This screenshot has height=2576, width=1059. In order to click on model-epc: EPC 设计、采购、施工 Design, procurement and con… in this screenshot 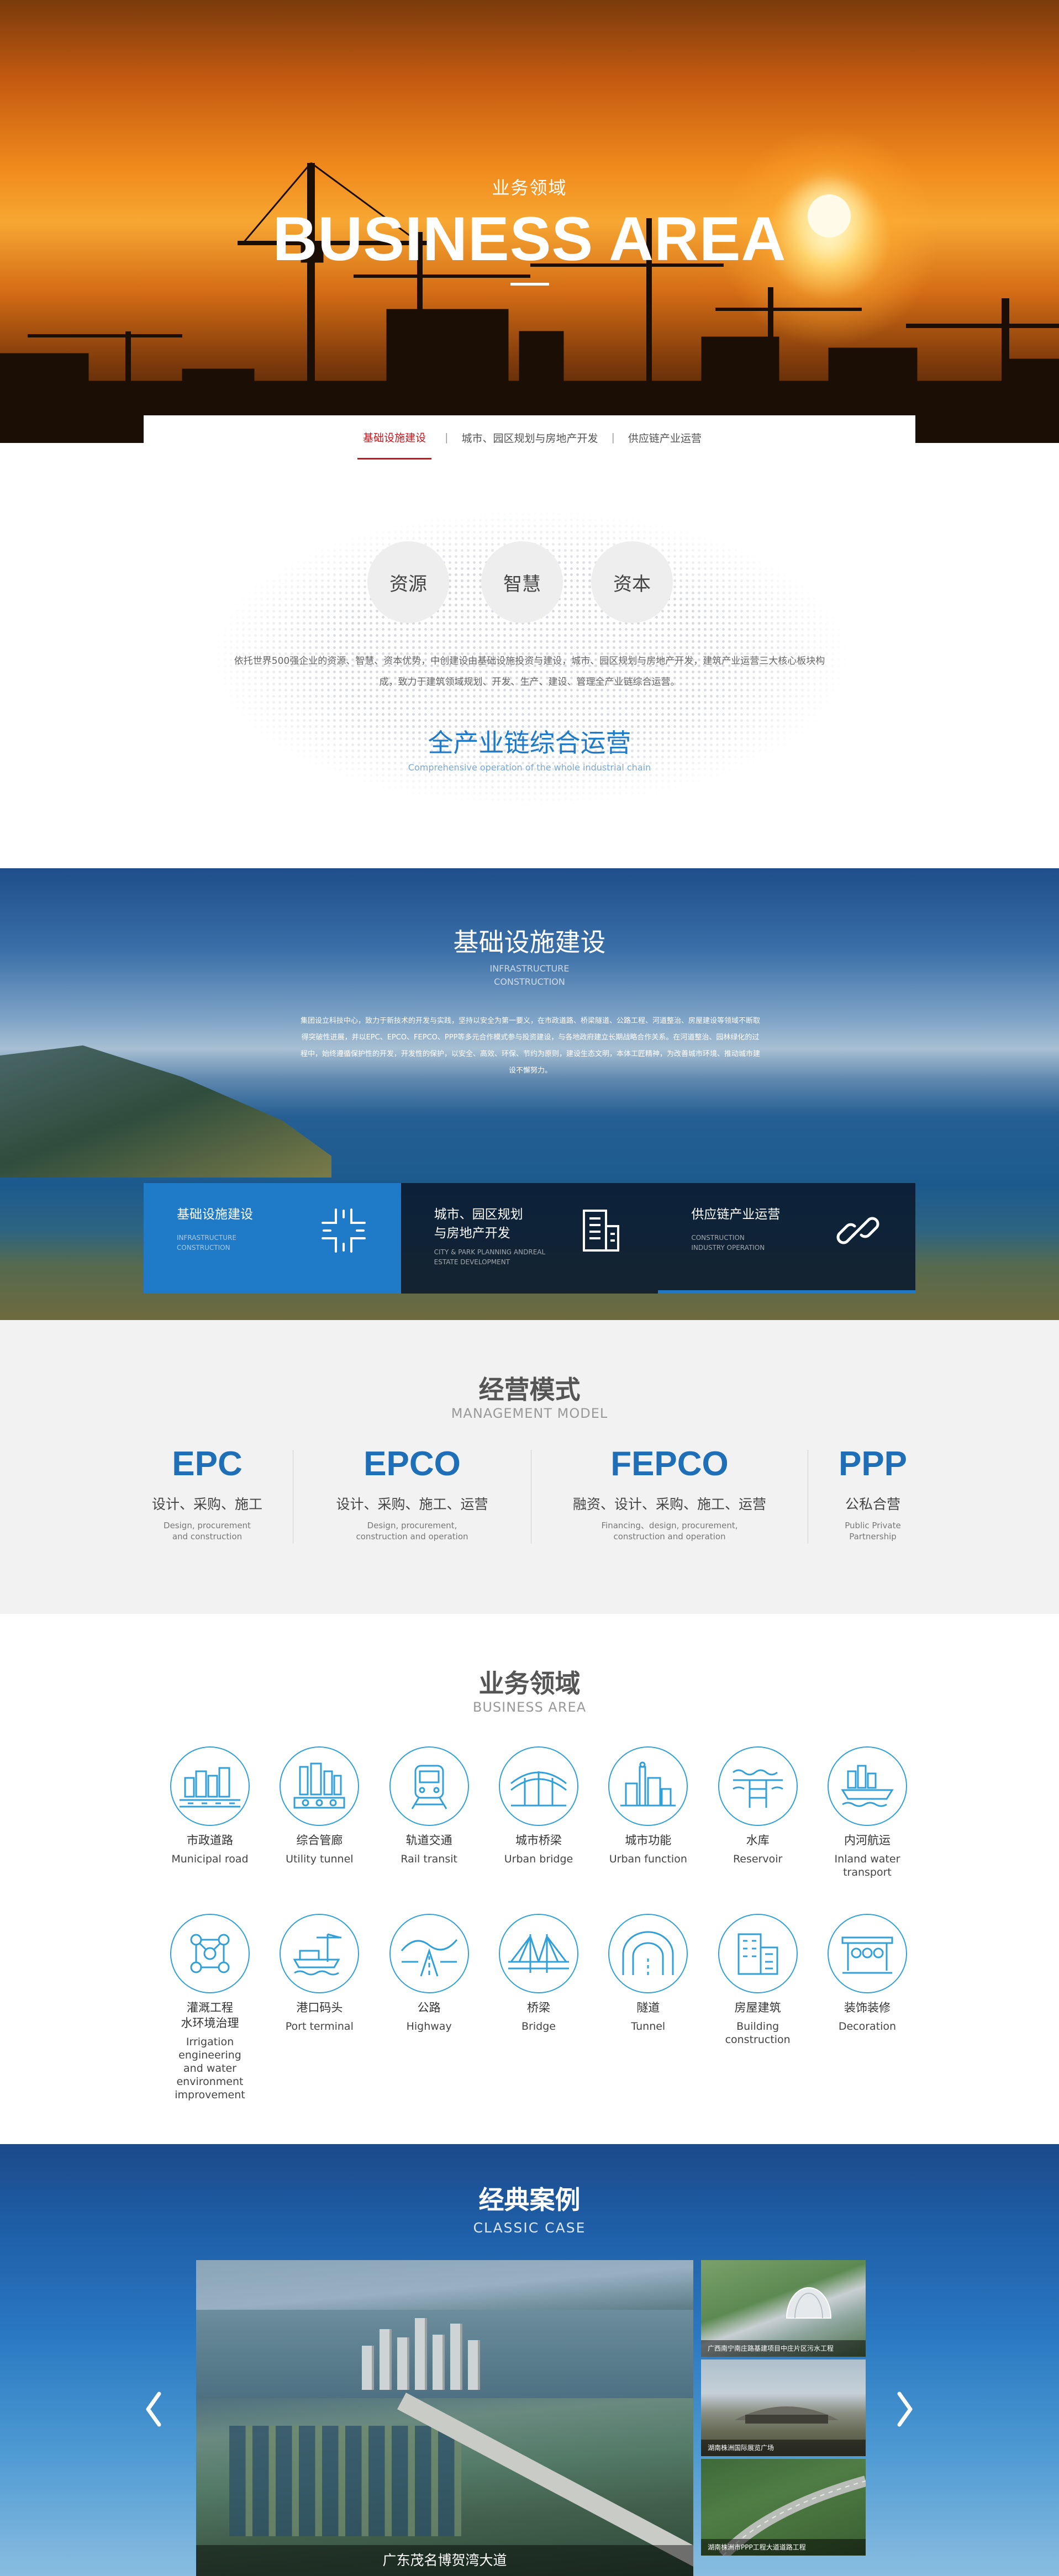, I will do `click(207, 1502)`.